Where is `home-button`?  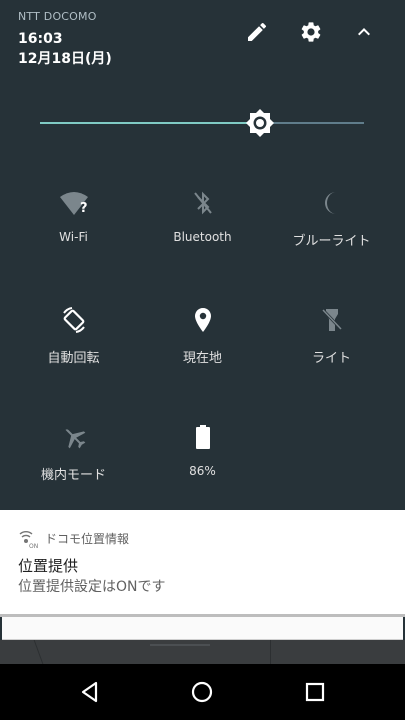
home-button is located at coordinates (202, 692).